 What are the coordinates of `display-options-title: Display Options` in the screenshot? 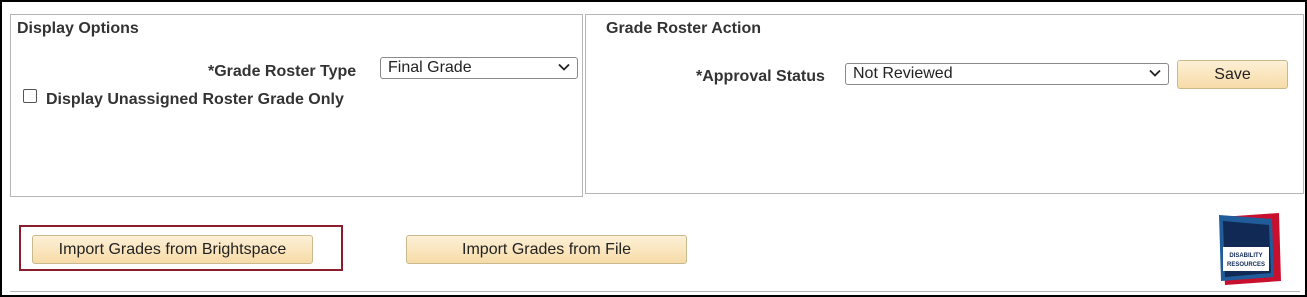 It's located at (78, 28).